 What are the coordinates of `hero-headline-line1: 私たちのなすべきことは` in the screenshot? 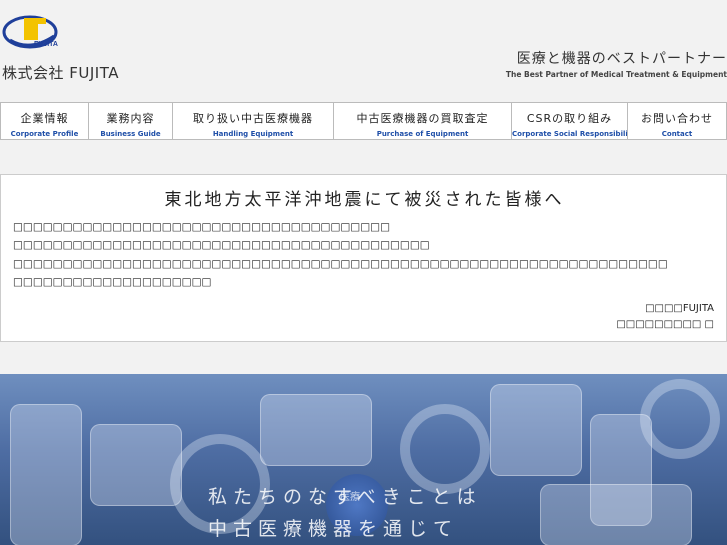 It's located at (345, 497).